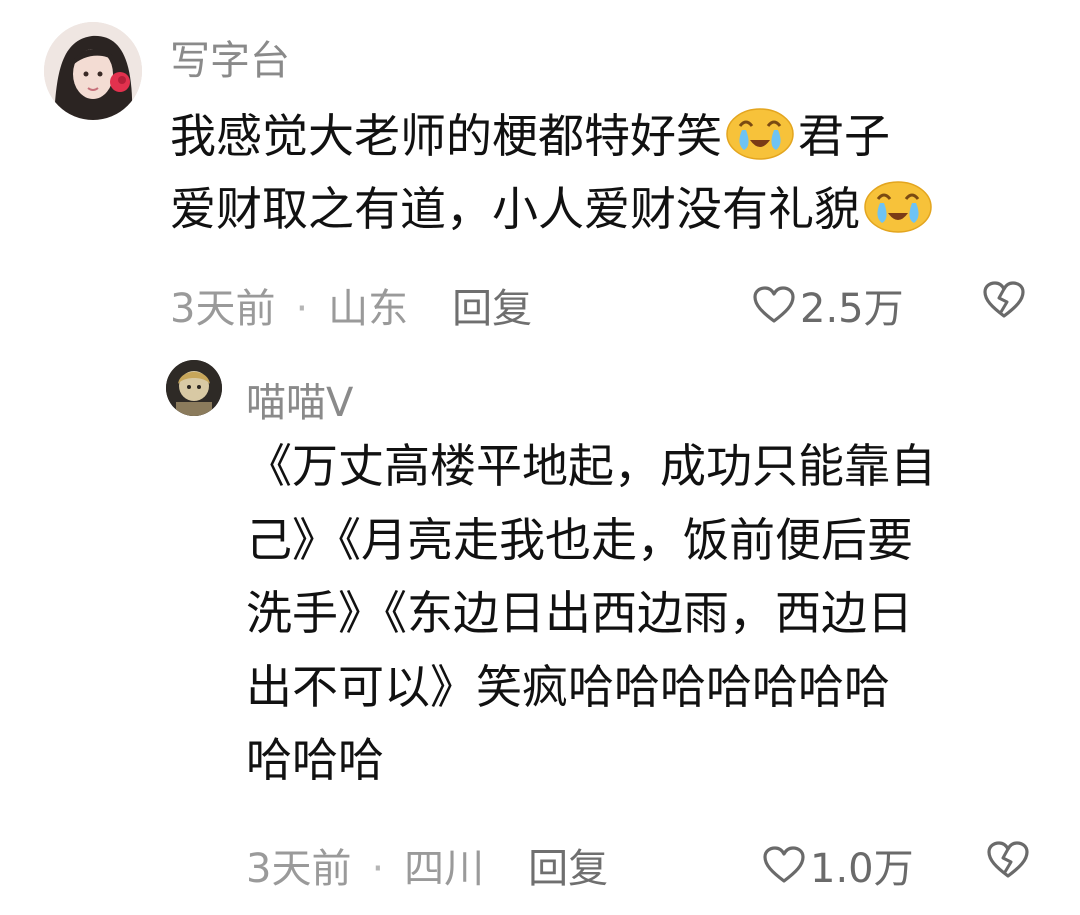 The width and height of the screenshot is (1080, 915). Describe the element at coordinates (315, 760) in the screenshot. I see `reply-text-line: 哈哈哈` at that location.